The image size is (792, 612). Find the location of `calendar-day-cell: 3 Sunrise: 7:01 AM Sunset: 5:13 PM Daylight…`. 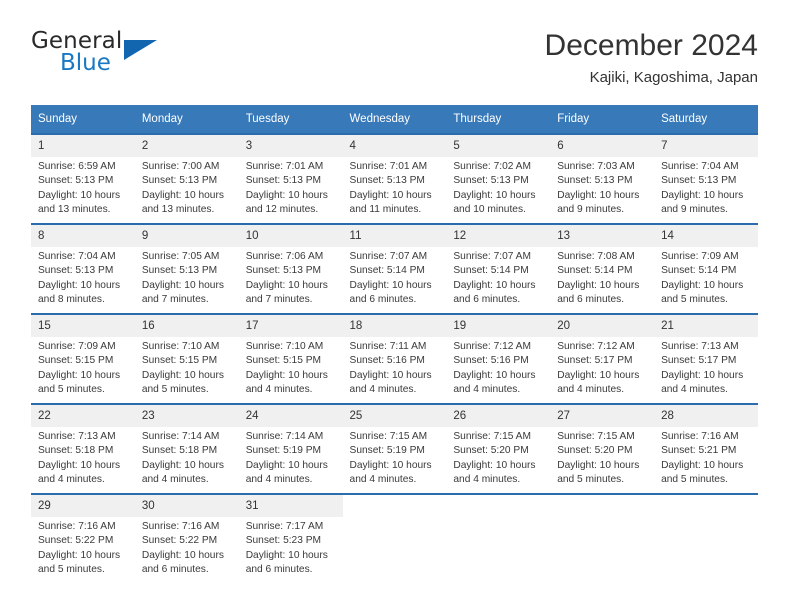

calendar-day-cell: 3 Sunrise: 7:01 AM Sunset: 5:13 PM Daylight… is located at coordinates (290, 178).